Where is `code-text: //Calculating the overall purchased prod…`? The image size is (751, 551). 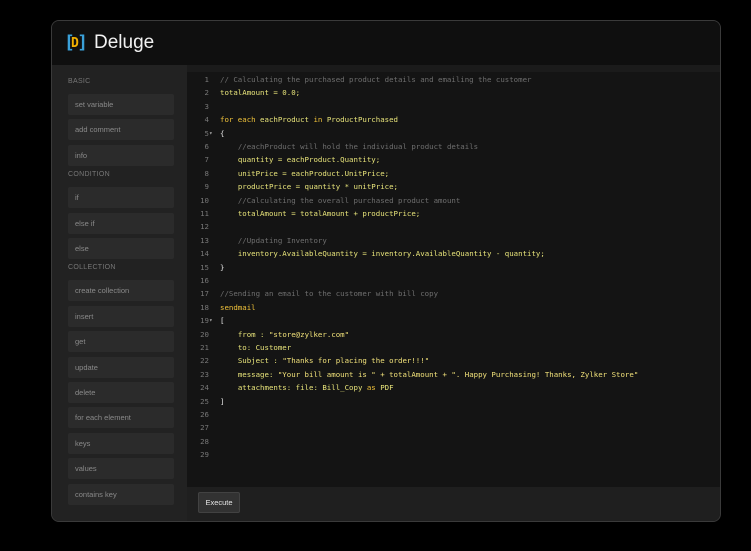
code-text: //Calculating the overall purchased prod… is located at coordinates (349, 200).